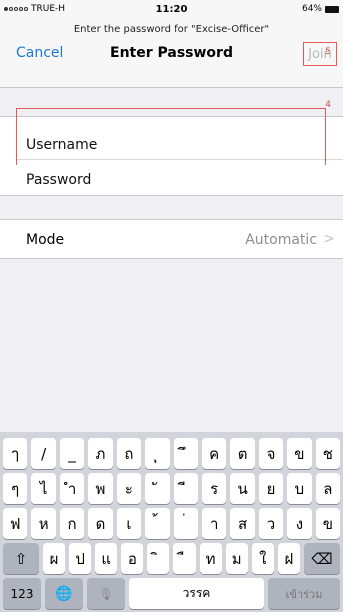  What do you see at coordinates (15, 523) in the screenshot?
I see `key: ฟ` at bounding box center [15, 523].